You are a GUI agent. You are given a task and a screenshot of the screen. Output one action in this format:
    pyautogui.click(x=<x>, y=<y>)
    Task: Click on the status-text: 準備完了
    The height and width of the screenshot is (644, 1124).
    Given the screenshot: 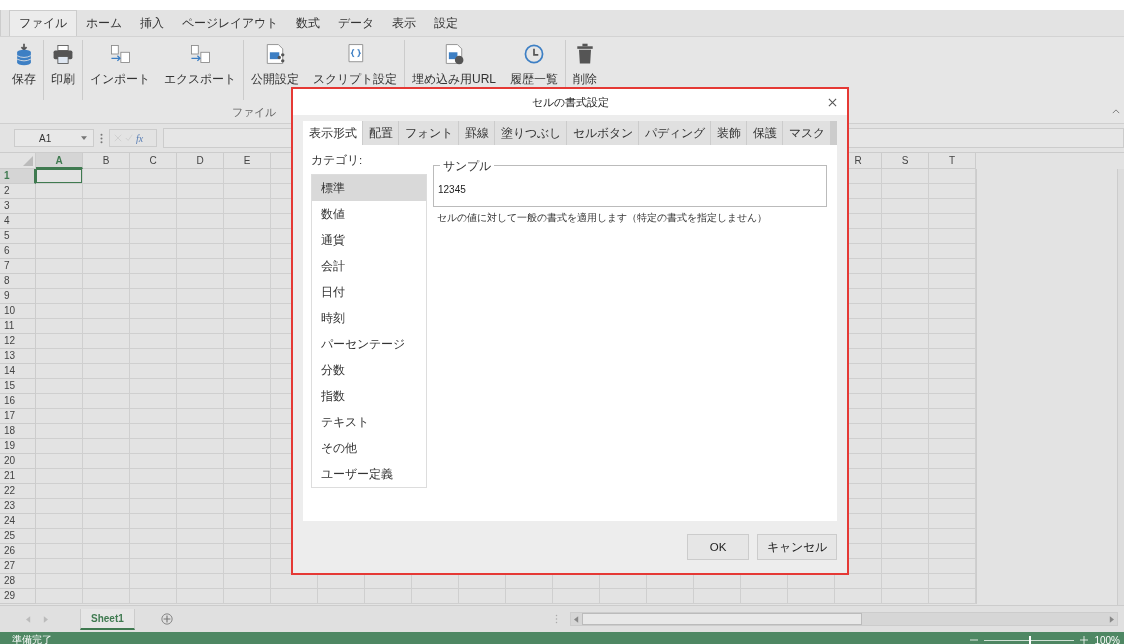 What is the action you would take?
    pyautogui.click(x=32, y=638)
    